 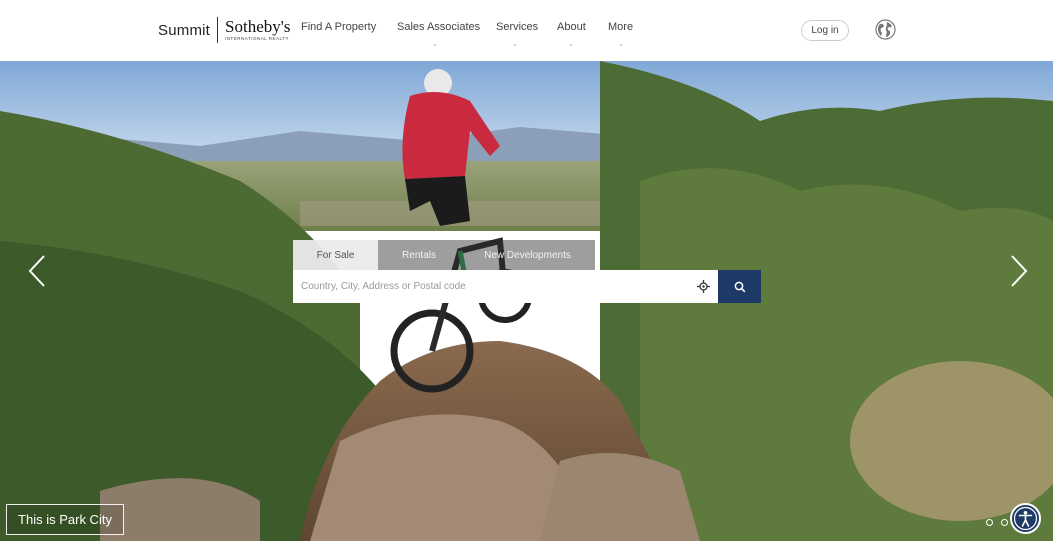 I want to click on tab-new-developments: New Developments, so click(x=527, y=255).